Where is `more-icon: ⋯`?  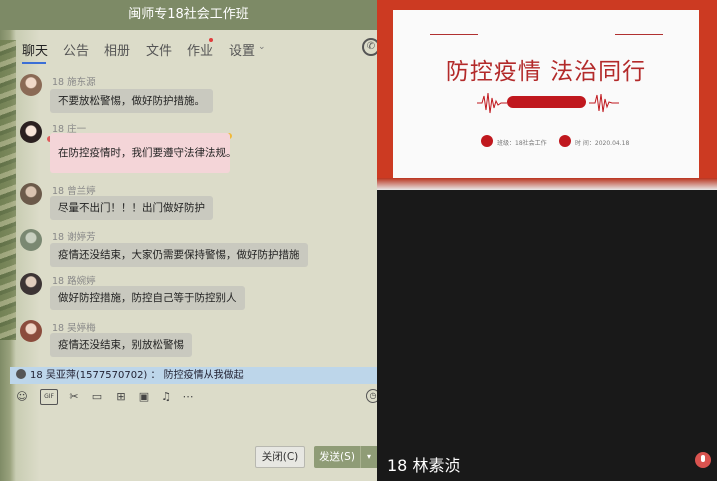 more-icon: ⋯ is located at coordinates (188, 397).